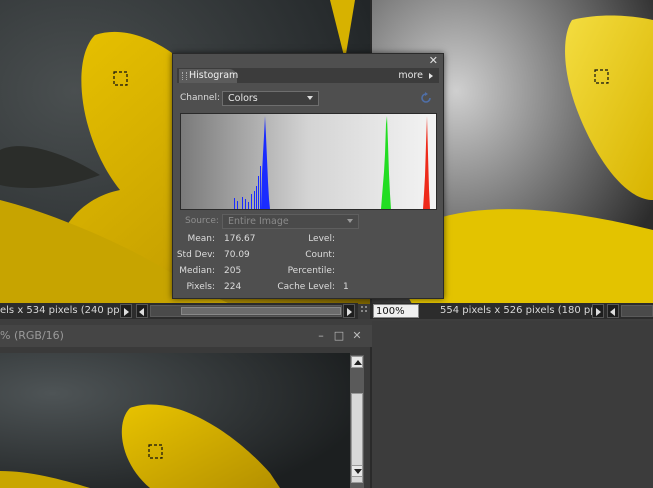 The width and height of the screenshot is (653, 488). What do you see at coordinates (426, 98) in the screenshot?
I see `refresh-icon` at bounding box center [426, 98].